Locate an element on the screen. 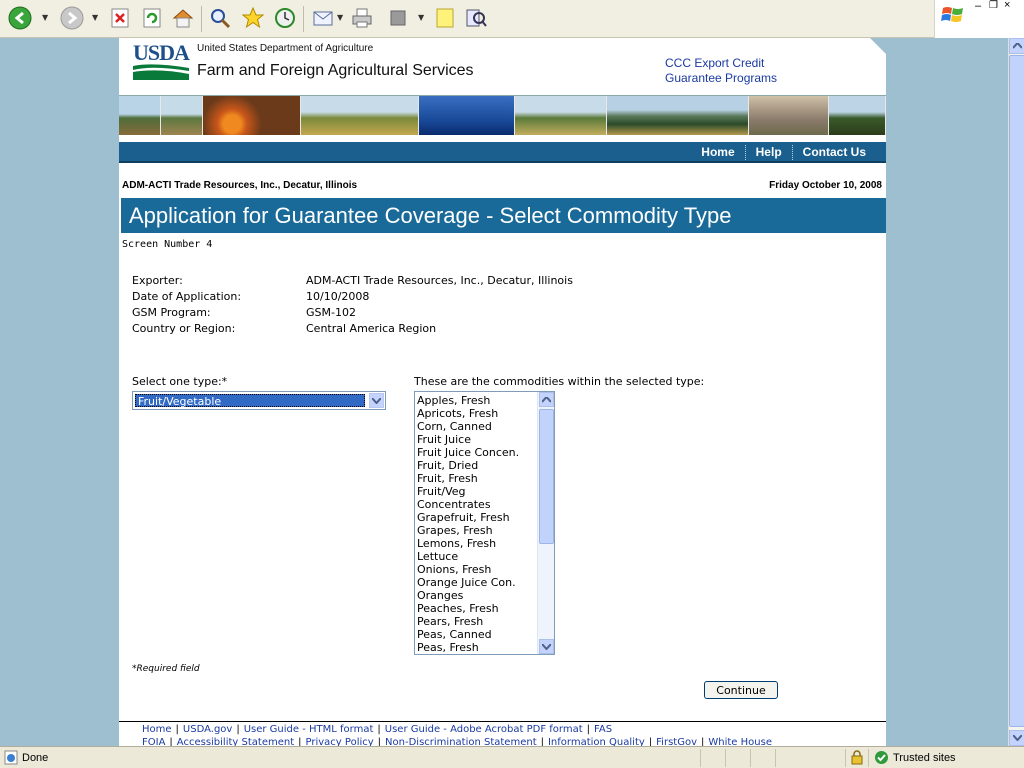  research-icon is located at coordinates (476, 18).